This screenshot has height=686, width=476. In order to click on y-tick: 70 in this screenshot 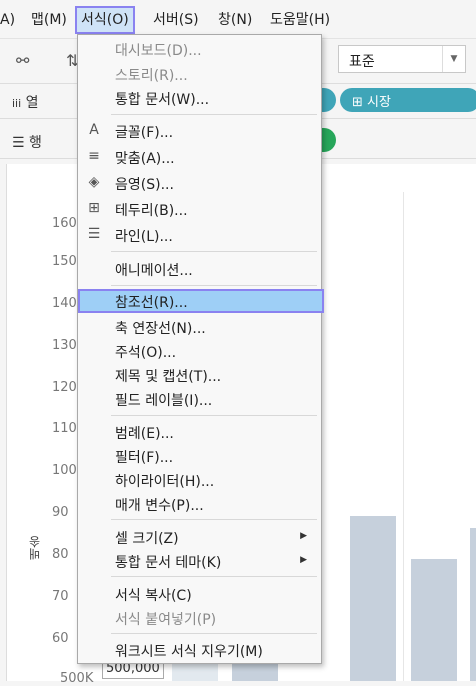, I will do `click(60, 596)`.